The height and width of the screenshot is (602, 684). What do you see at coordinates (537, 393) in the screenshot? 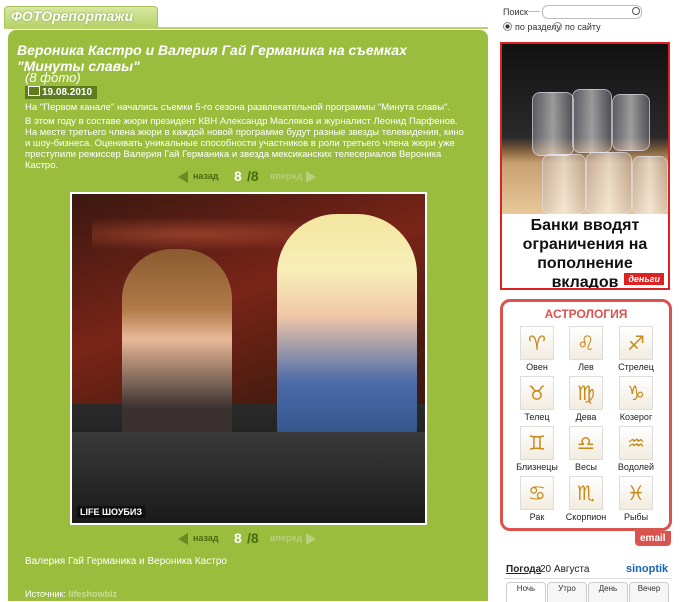
I see `taurus-icon: ♉` at bounding box center [537, 393].